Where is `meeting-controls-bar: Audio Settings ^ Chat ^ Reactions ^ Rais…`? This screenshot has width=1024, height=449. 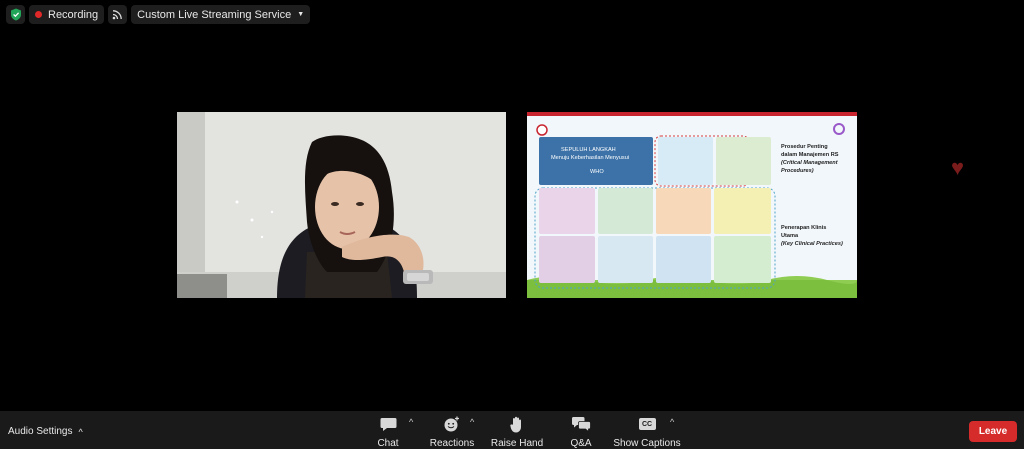 meeting-controls-bar: Audio Settings ^ Chat ^ Reactions ^ Rais… is located at coordinates (512, 430).